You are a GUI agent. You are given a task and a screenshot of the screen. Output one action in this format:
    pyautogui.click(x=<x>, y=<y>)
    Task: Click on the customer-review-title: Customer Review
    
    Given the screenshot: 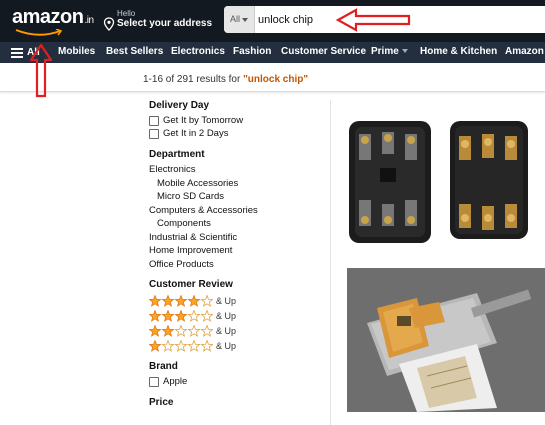 What is the action you would take?
    pyautogui.click(x=191, y=284)
    